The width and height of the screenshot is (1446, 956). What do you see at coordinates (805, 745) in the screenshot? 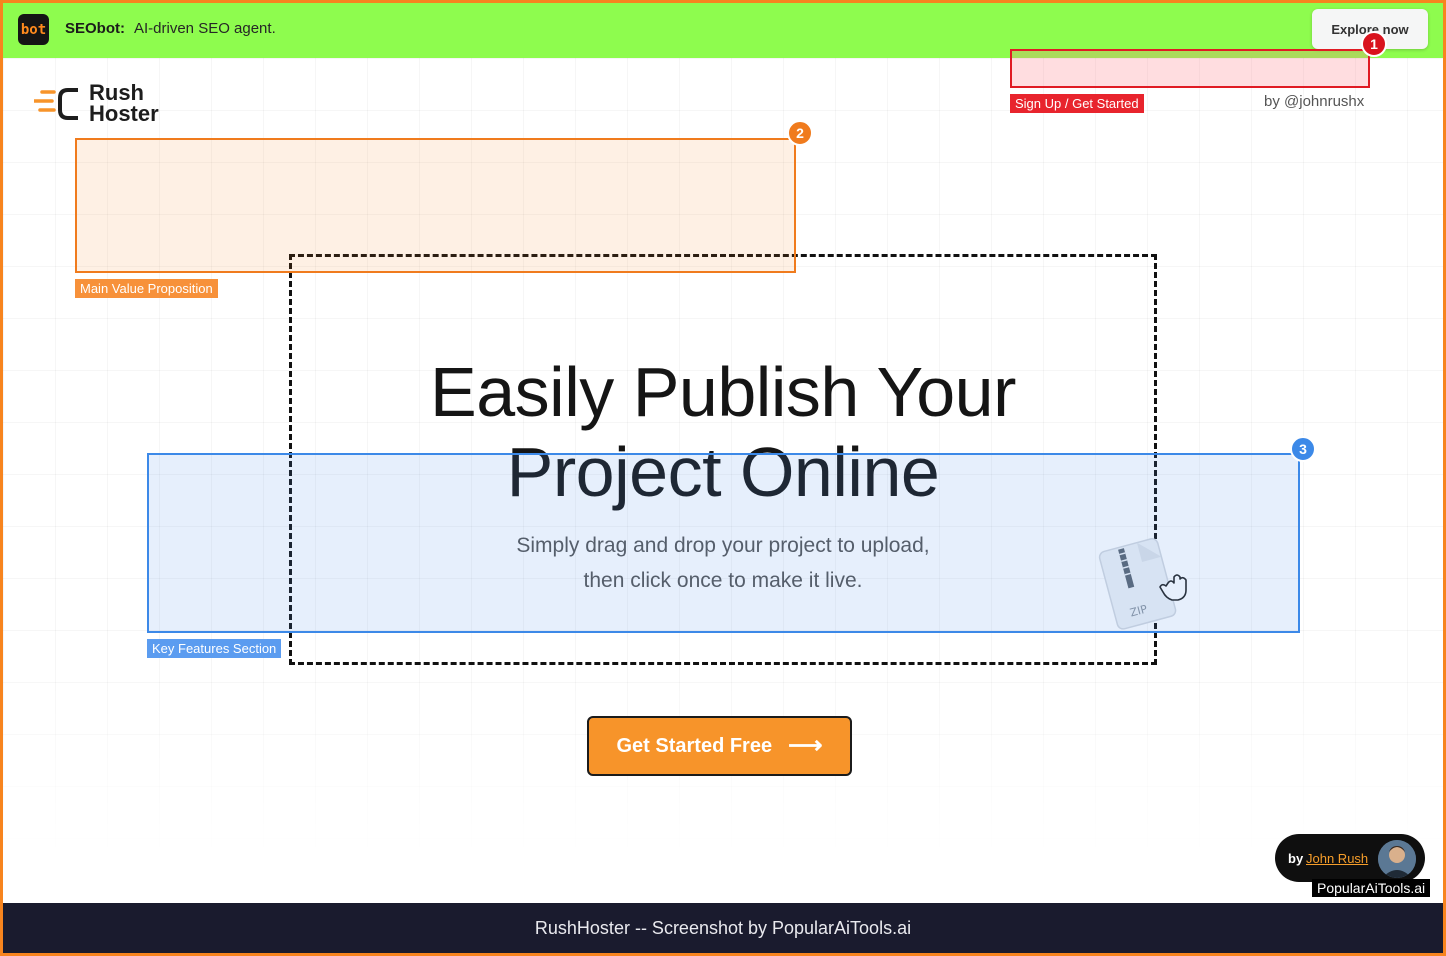
I see `arrow-right-icon: ⟶` at bounding box center [805, 745].